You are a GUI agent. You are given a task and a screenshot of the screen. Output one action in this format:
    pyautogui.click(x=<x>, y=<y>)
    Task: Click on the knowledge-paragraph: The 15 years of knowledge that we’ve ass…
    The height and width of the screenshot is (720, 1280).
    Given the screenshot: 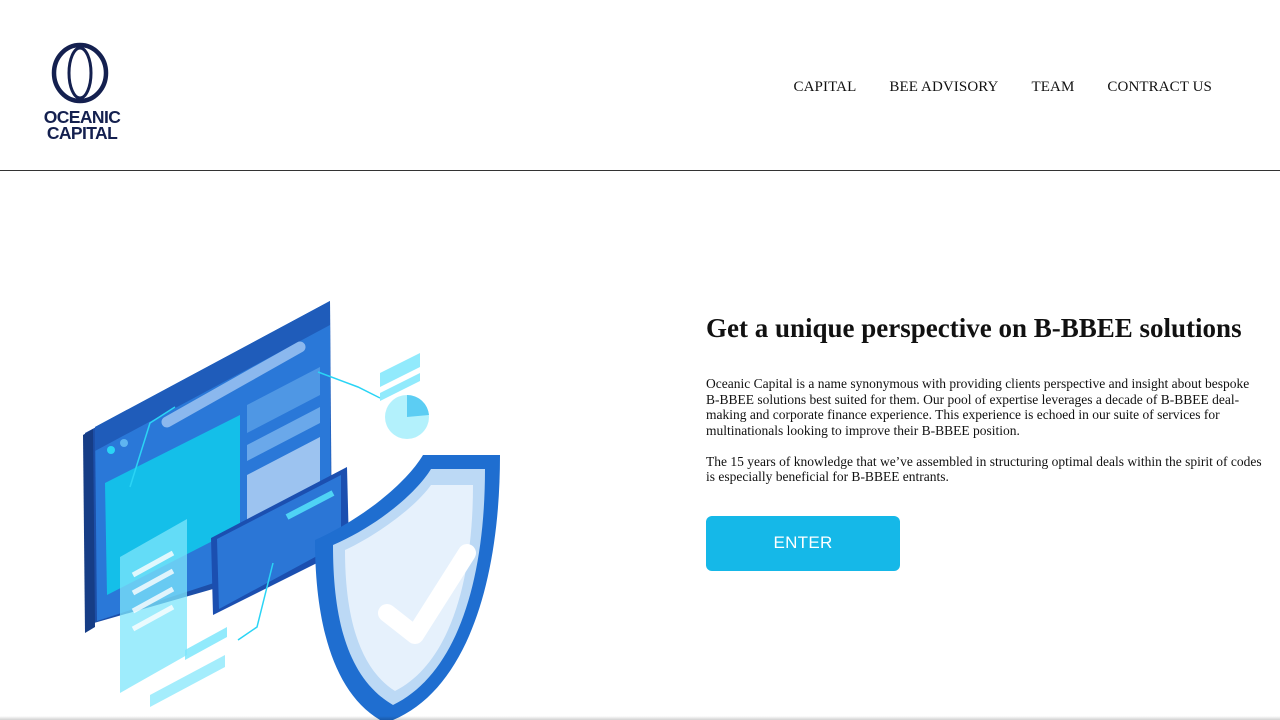 What is the action you would take?
    pyautogui.click(x=984, y=469)
    